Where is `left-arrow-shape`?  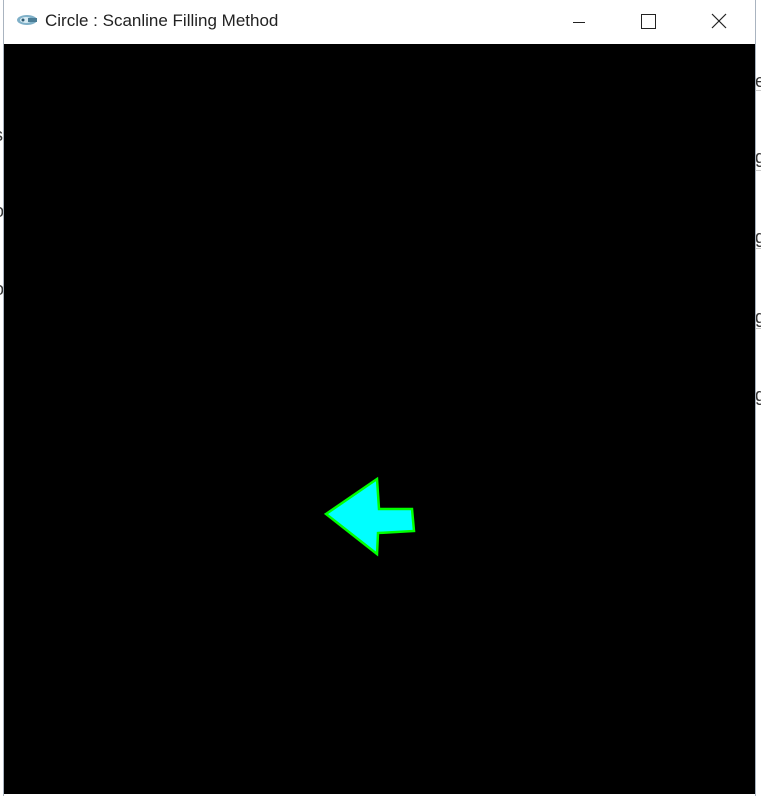
left-arrow-shape is located at coordinates (369, 516).